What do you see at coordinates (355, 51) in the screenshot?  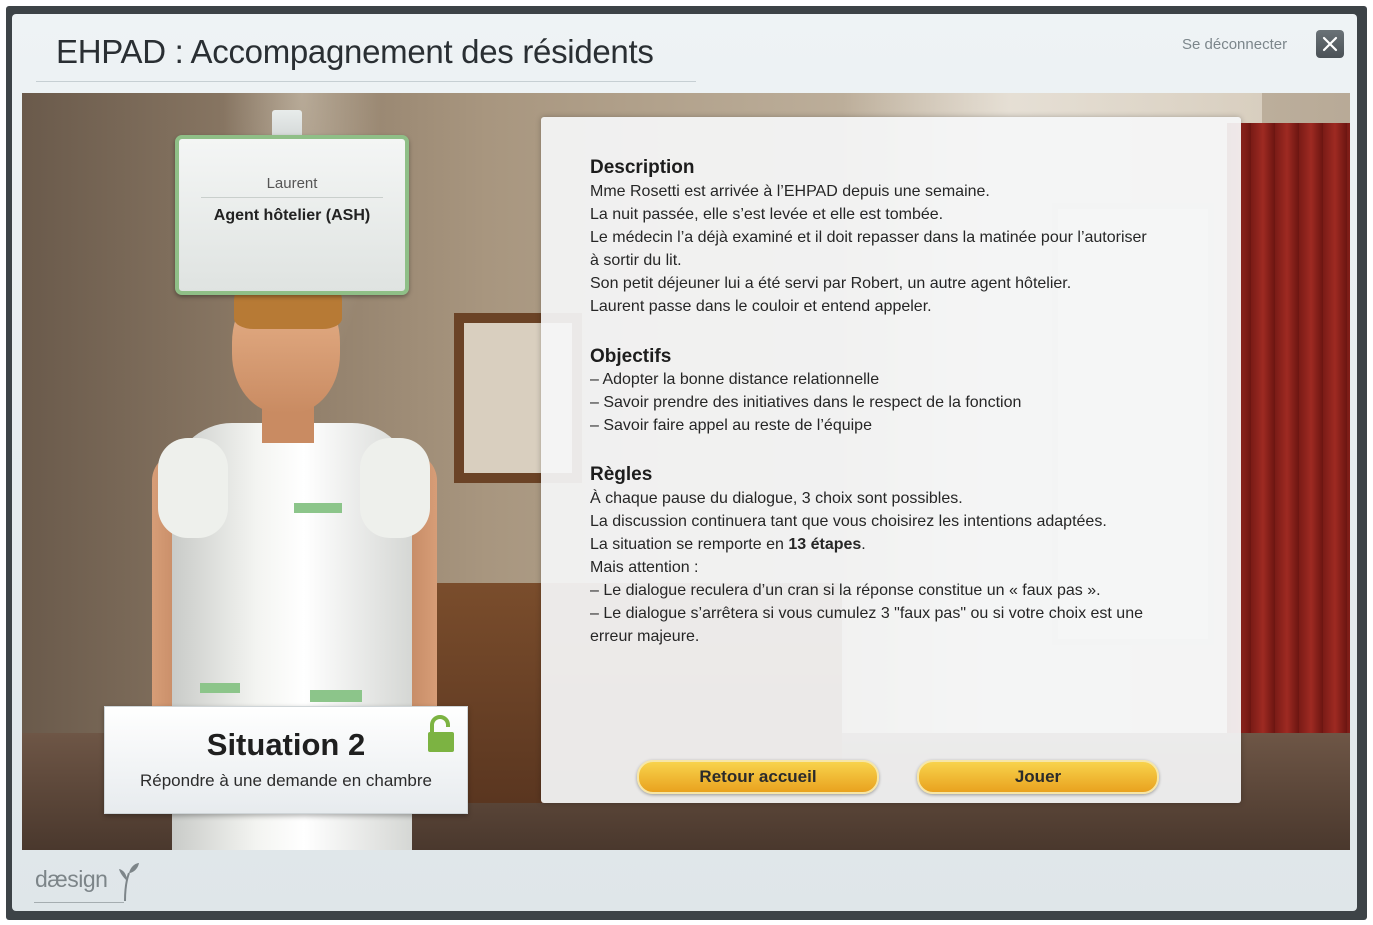 I see `page-title: EHPAD : Accompagnement des résidents` at bounding box center [355, 51].